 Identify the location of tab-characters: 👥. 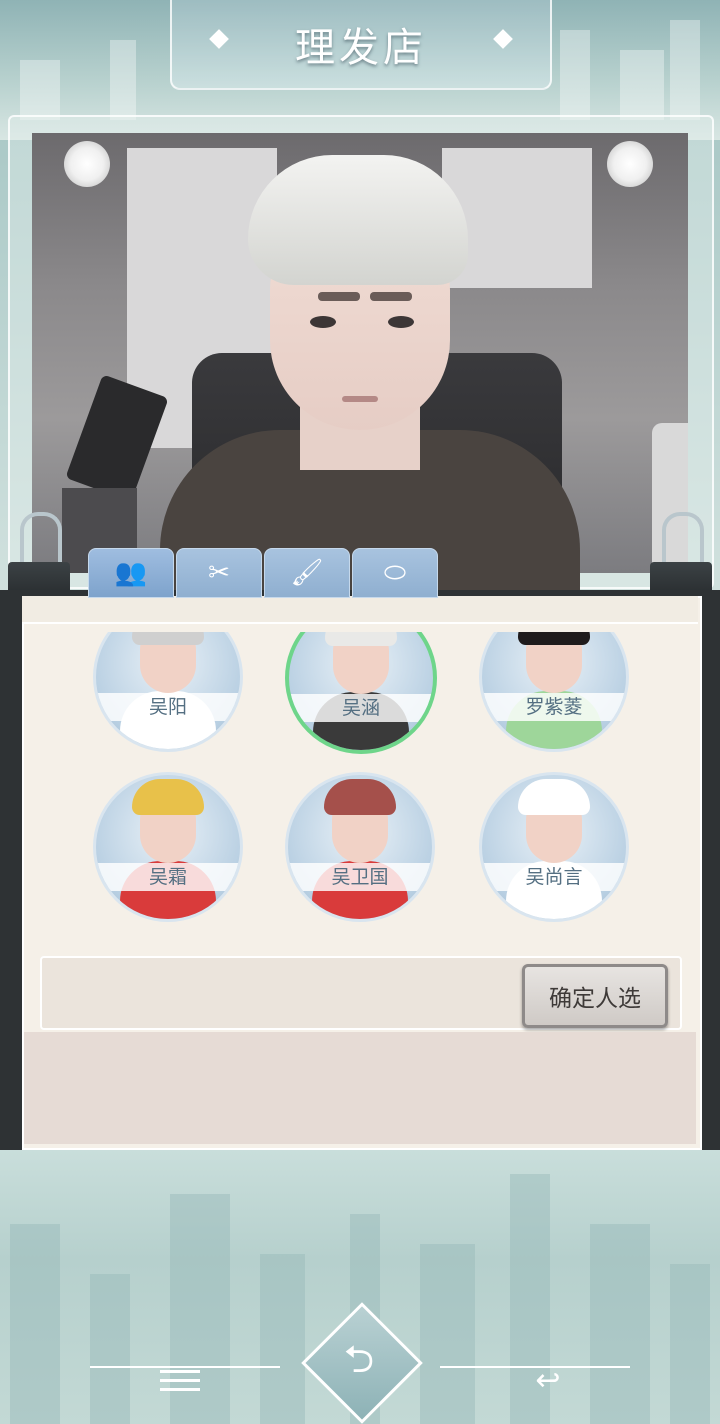
(131, 573).